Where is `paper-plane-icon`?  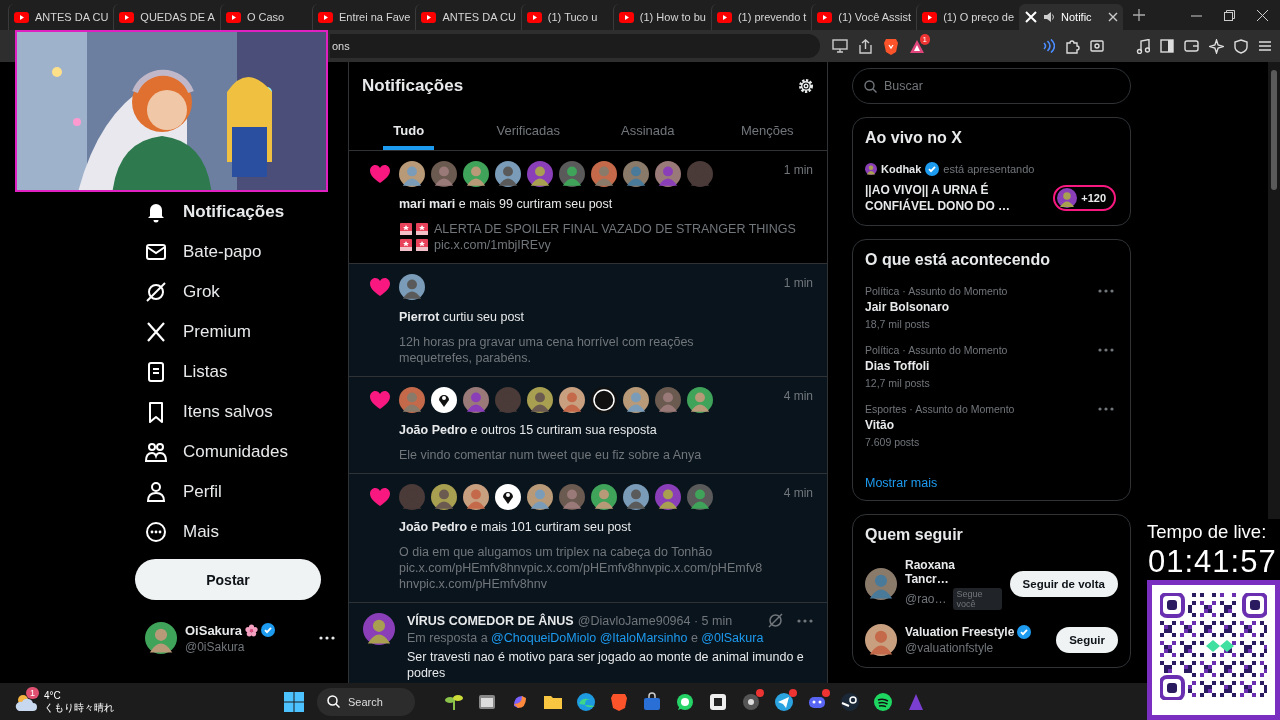
paper-plane-icon is located at coordinates (784, 701).